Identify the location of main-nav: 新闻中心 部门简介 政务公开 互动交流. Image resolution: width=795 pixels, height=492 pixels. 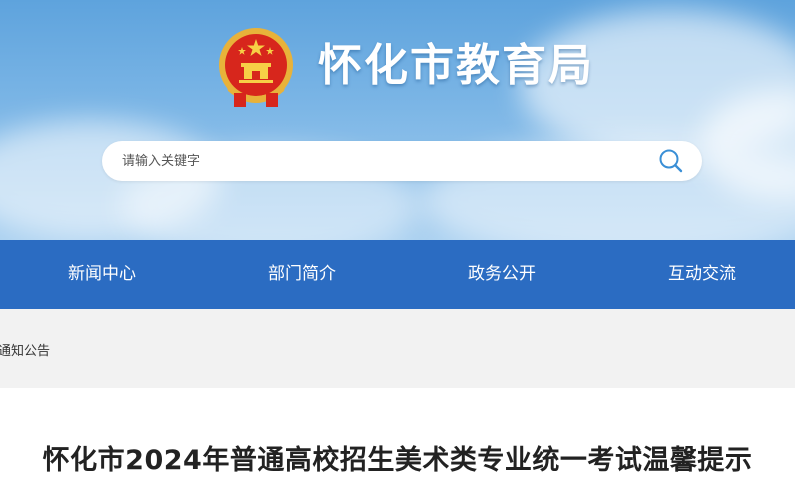
(397, 274).